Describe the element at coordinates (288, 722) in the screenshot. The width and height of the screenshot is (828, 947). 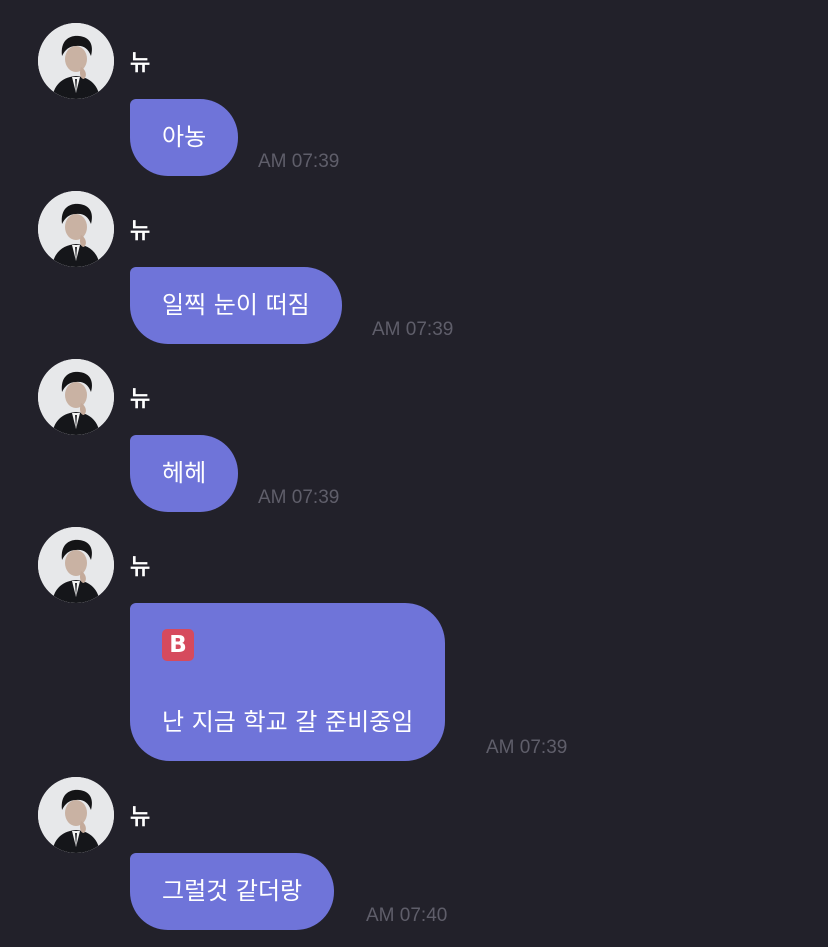
I see `message-text: 난 지금 학교 갈 준비중임` at that location.